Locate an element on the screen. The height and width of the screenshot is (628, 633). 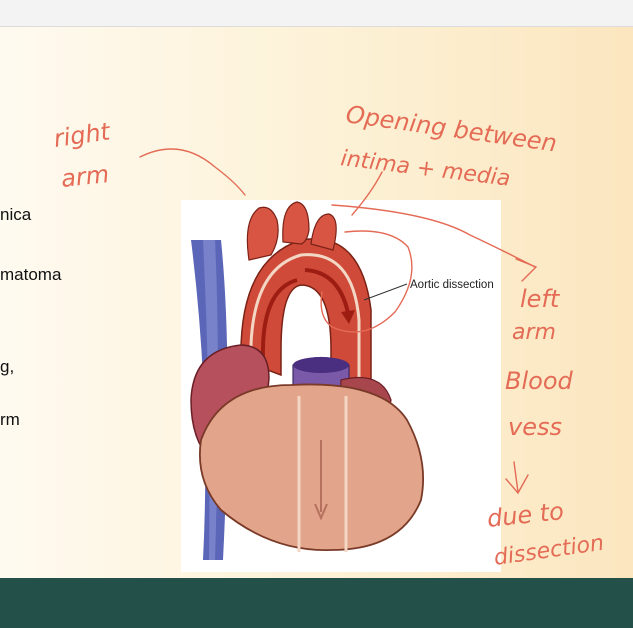
slide-text-line-3: g, is located at coordinates (7, 366).